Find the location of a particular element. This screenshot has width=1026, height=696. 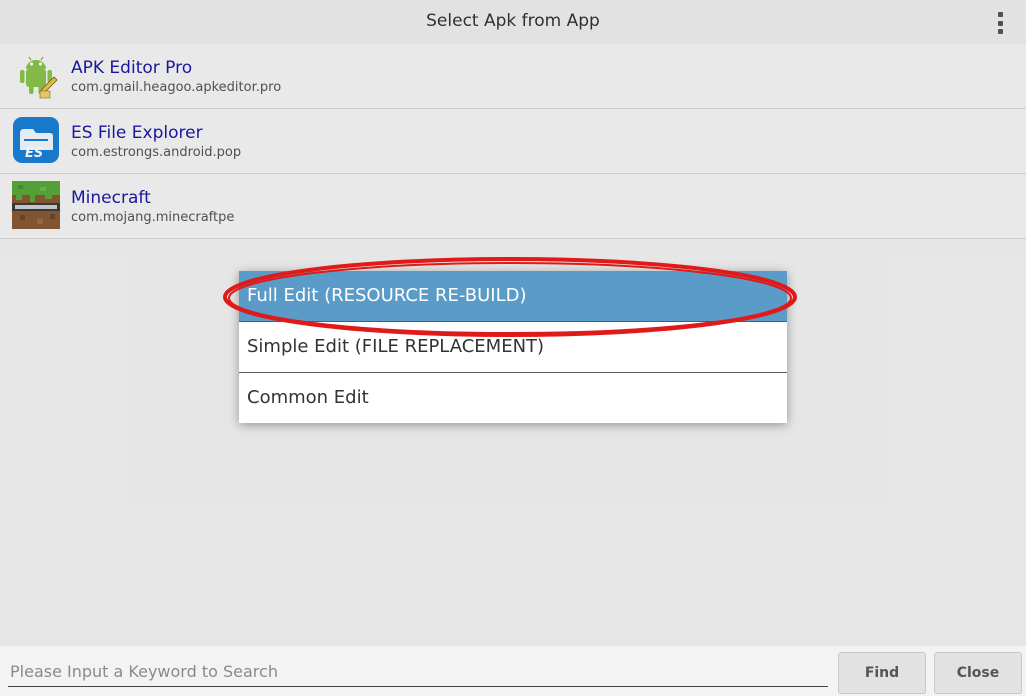

close-button: Close is located at coordinates (978, 673).